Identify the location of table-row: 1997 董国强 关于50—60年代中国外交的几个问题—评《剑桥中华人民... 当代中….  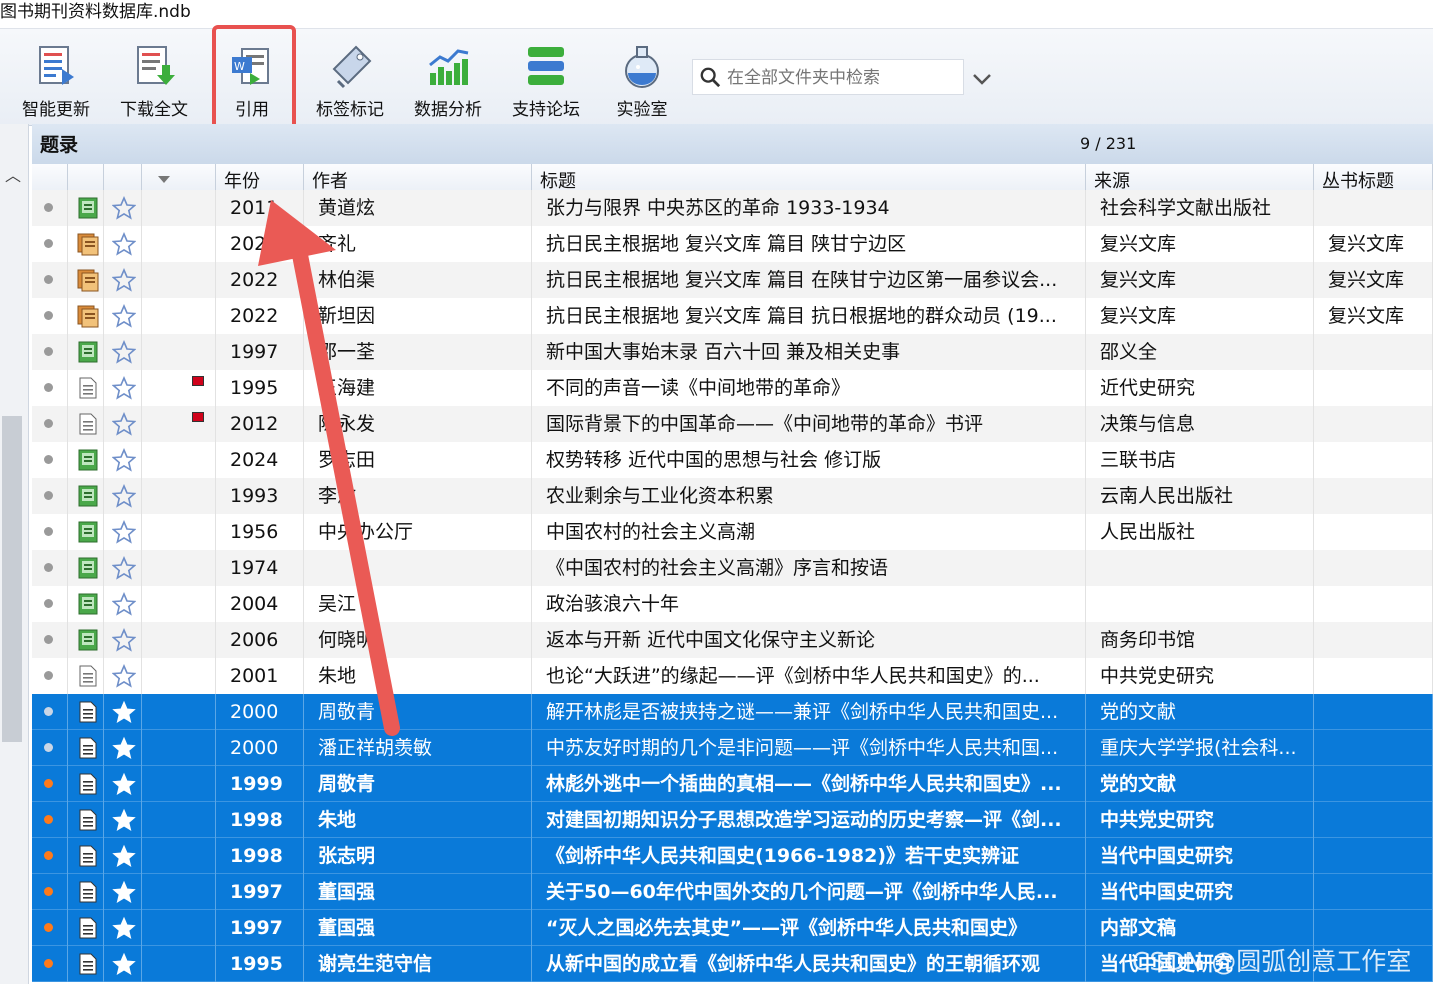
(732, 892).